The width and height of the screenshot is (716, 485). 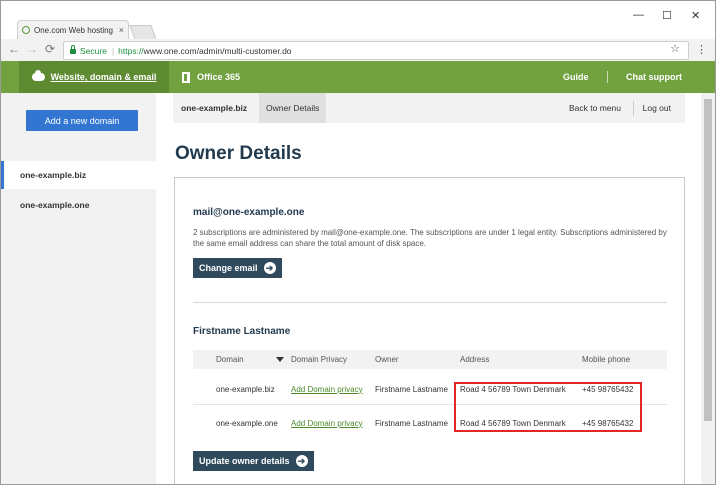 I want to click on column-header-address: Address, so click(x=475, y=359).